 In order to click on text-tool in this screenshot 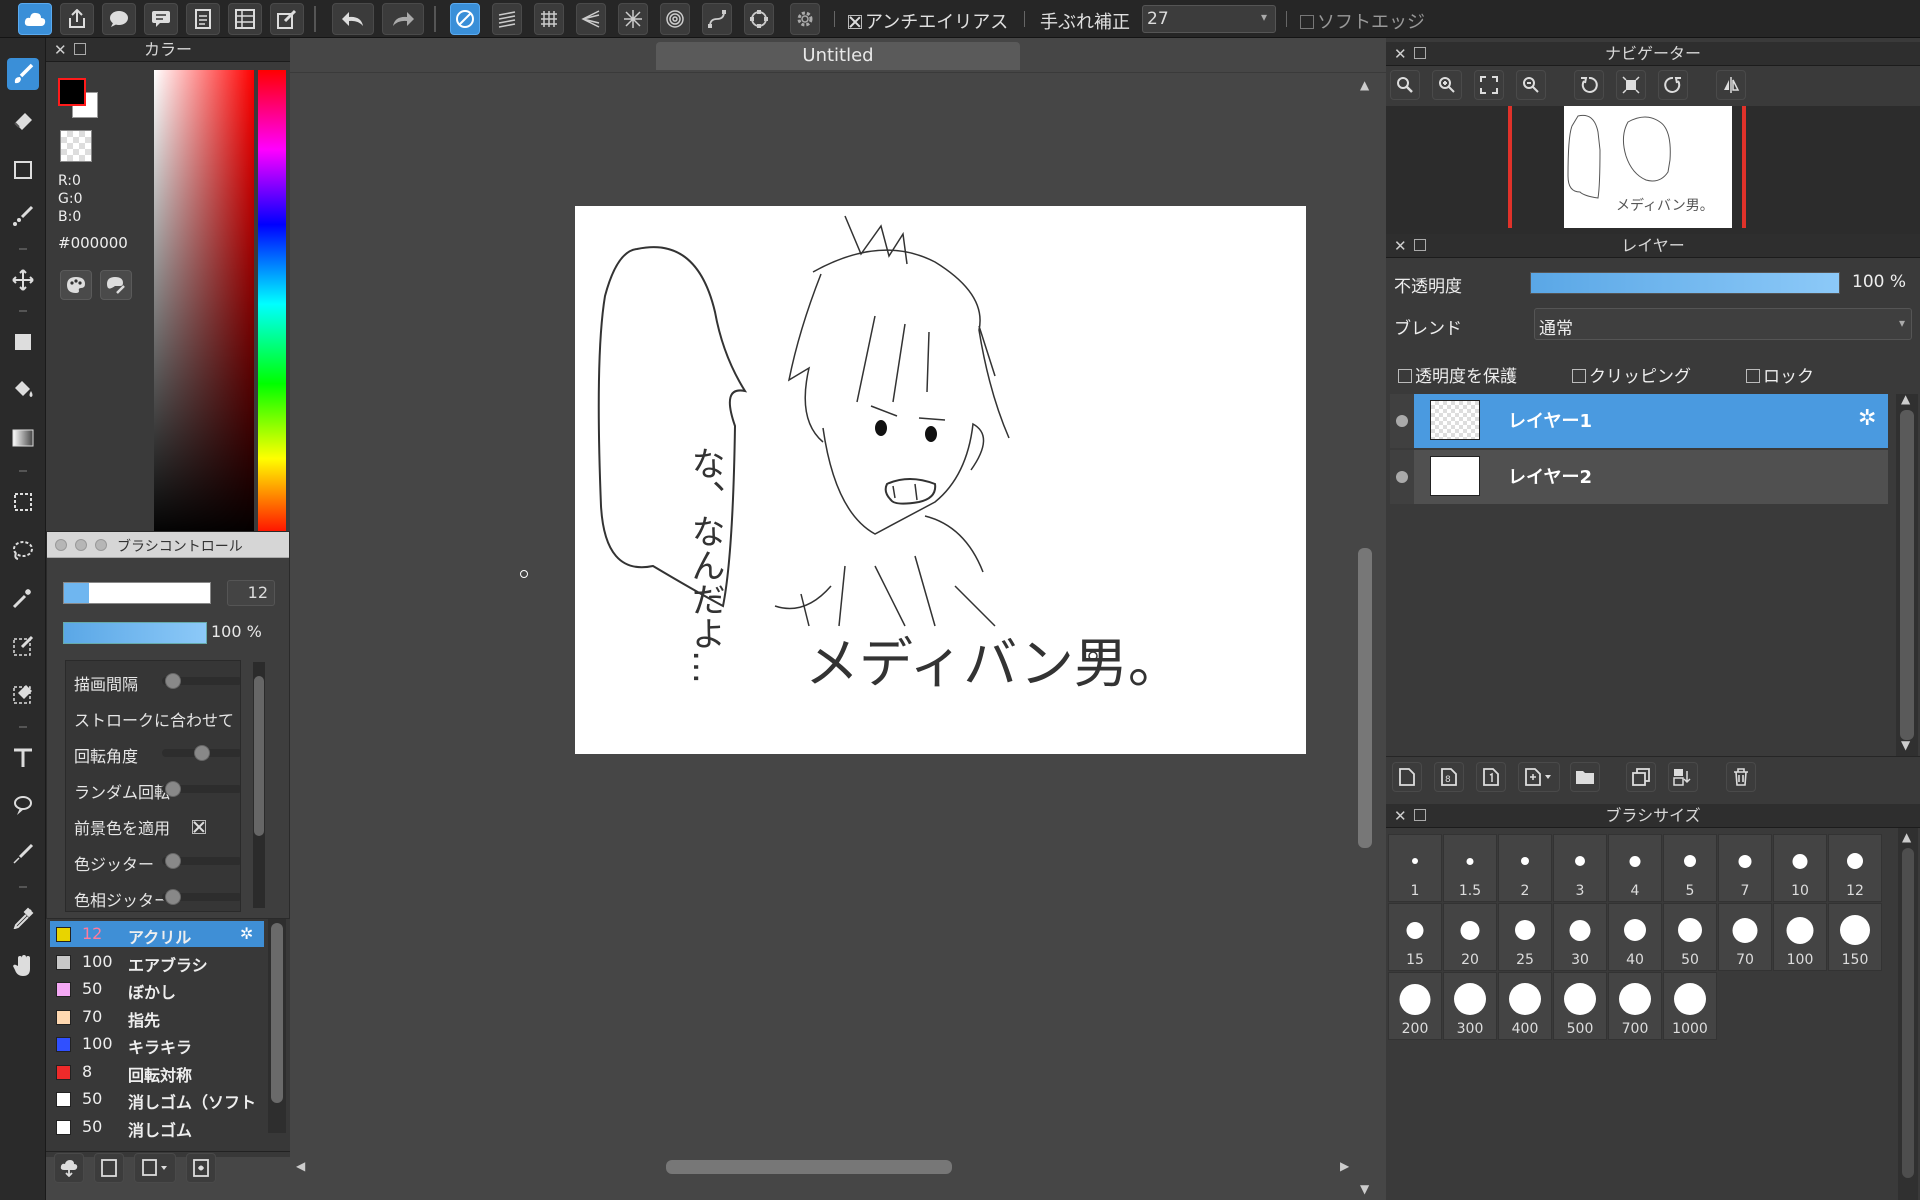, I will do `click(23, 758)`.